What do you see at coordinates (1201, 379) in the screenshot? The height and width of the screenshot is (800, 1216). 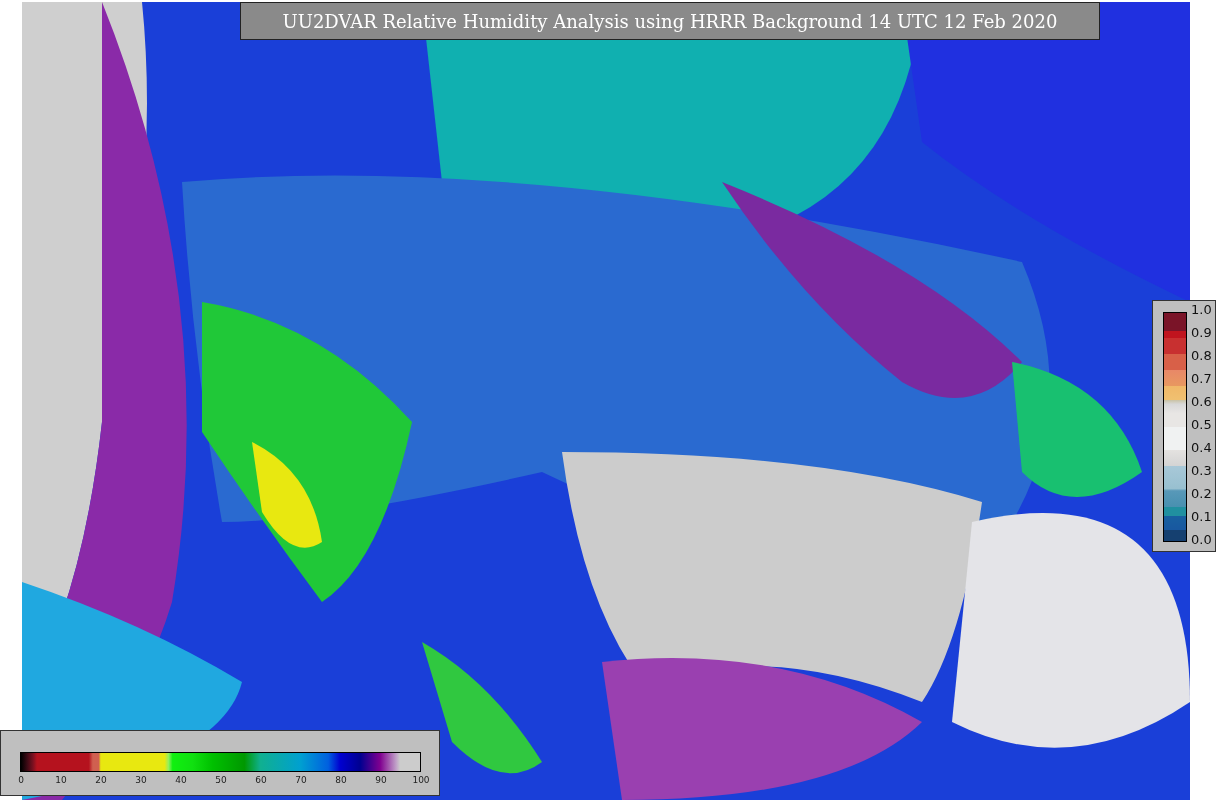 I see `tick-label: 0.7` at bounding box center [1201, 379].